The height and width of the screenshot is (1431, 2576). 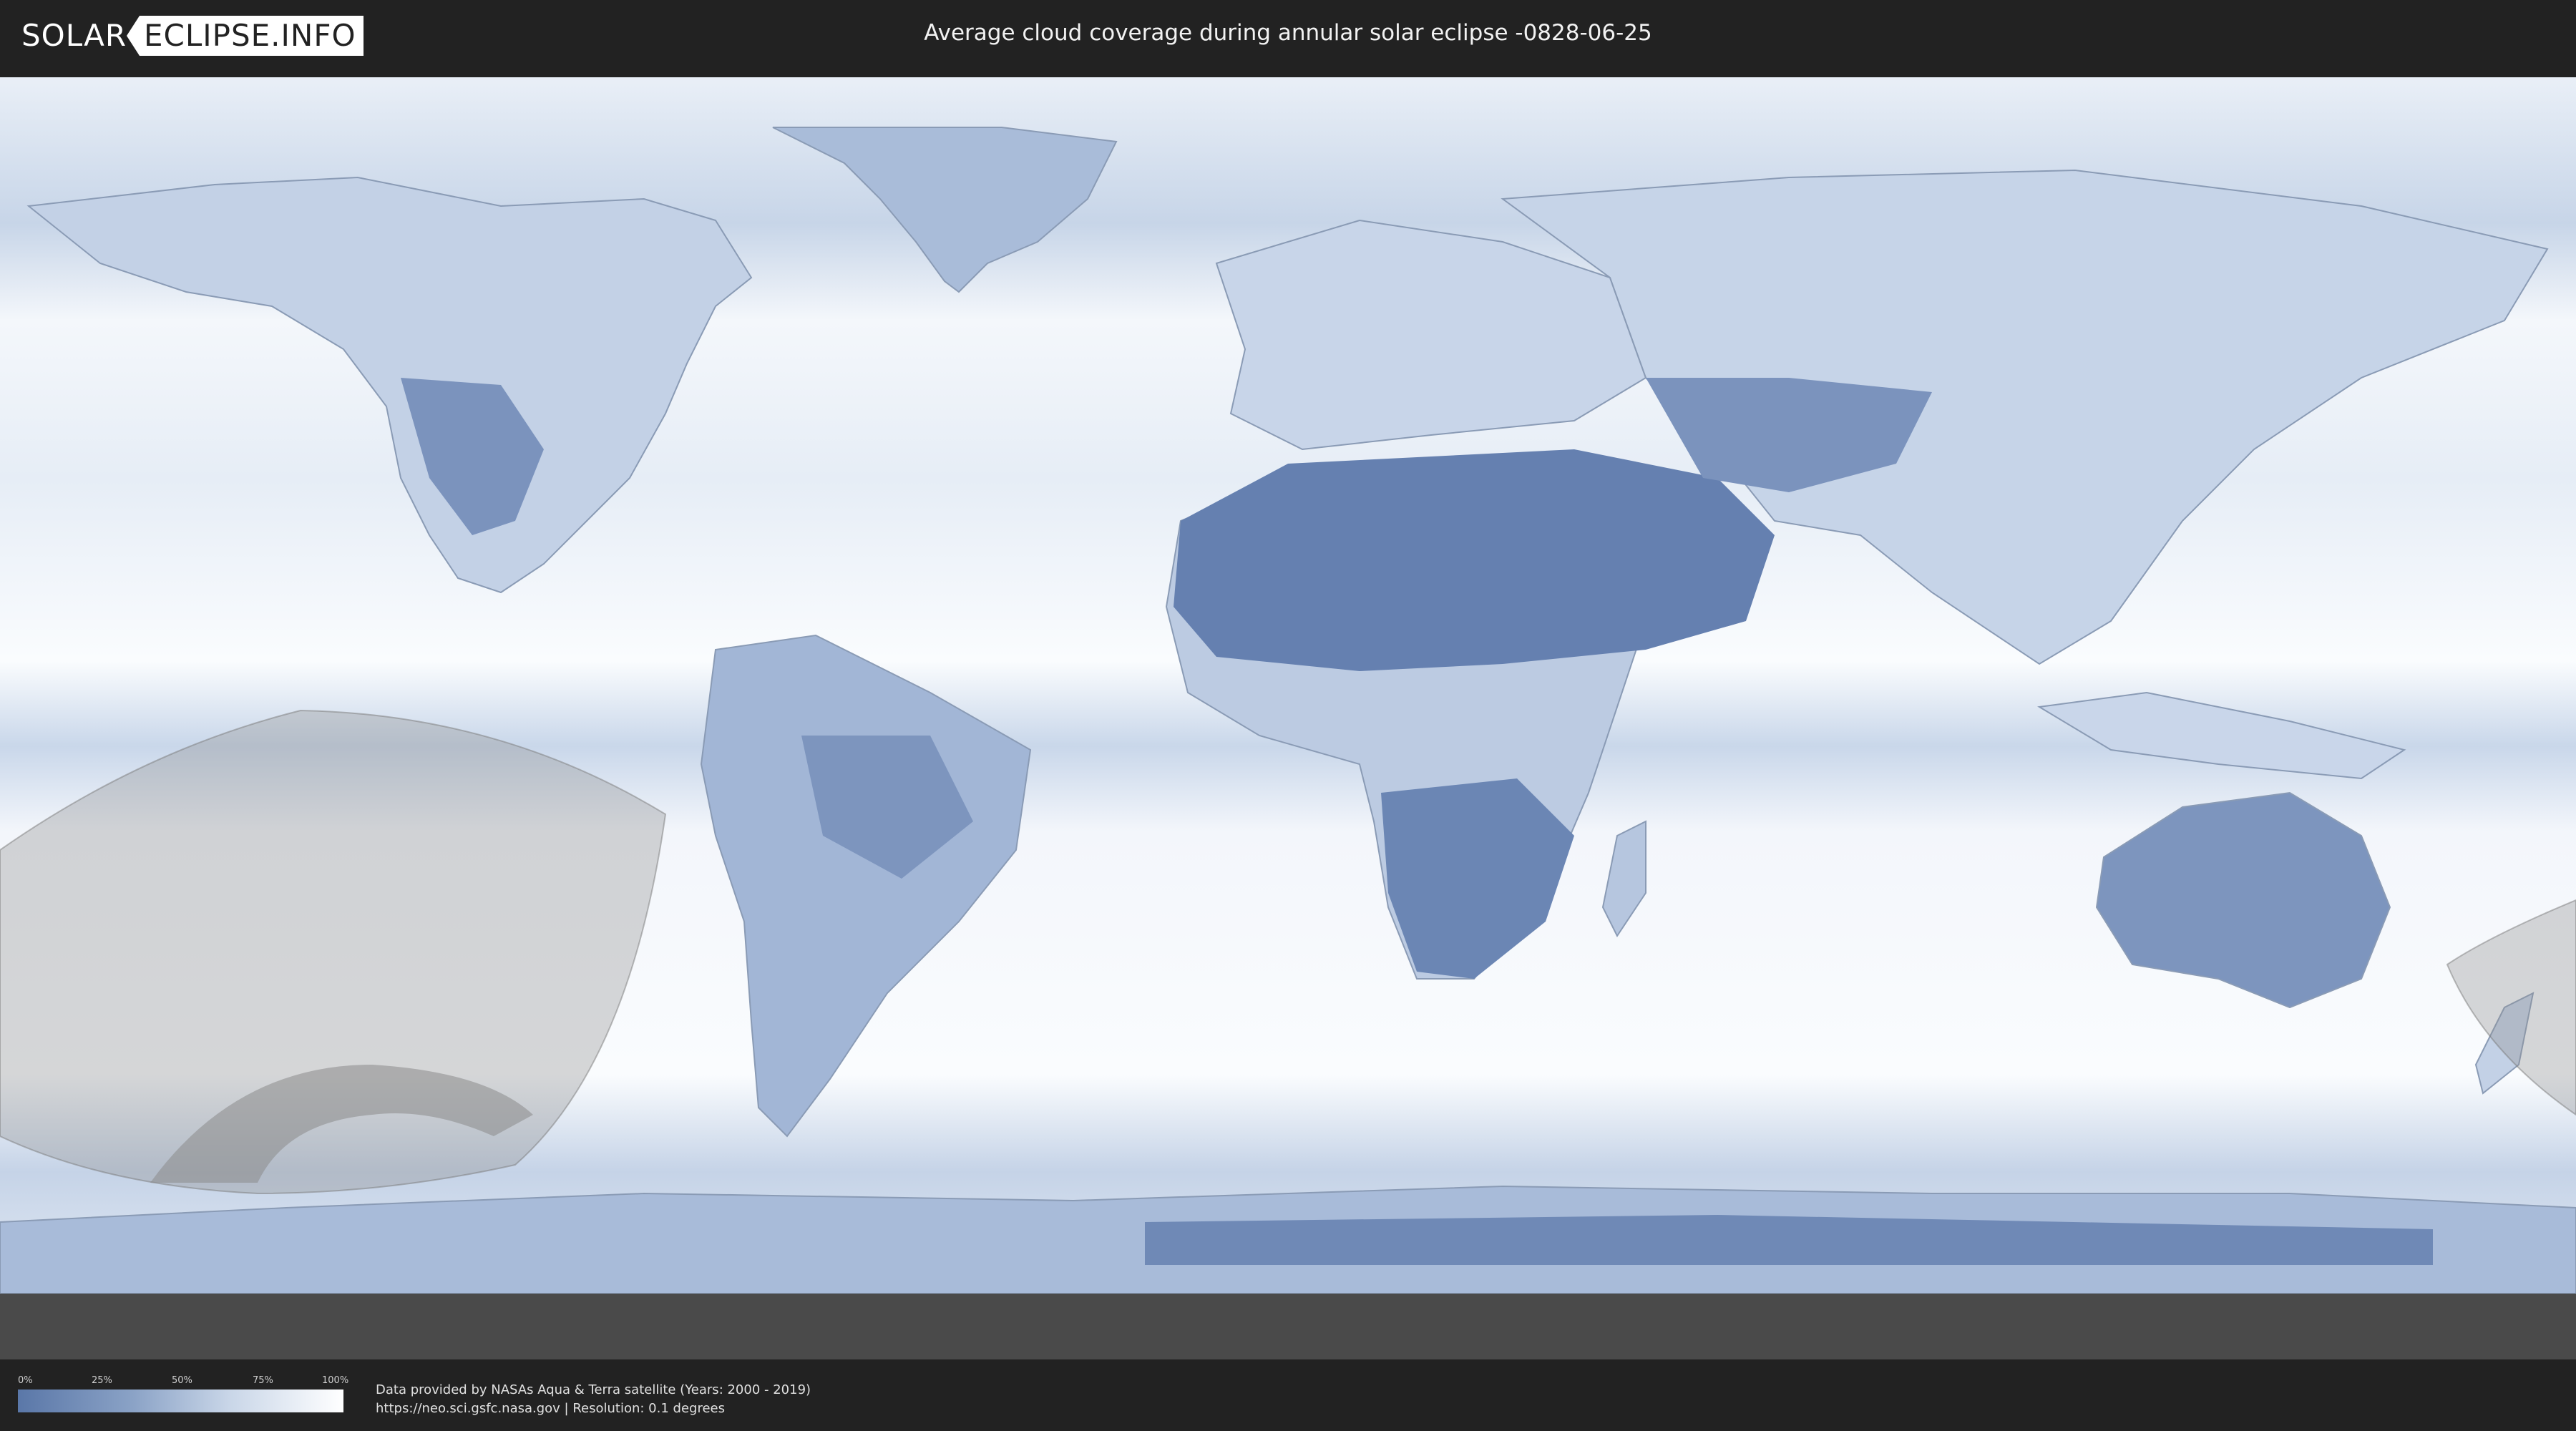 I want to click on legend-tick-75: 75%, so click(x=263, y=1380).